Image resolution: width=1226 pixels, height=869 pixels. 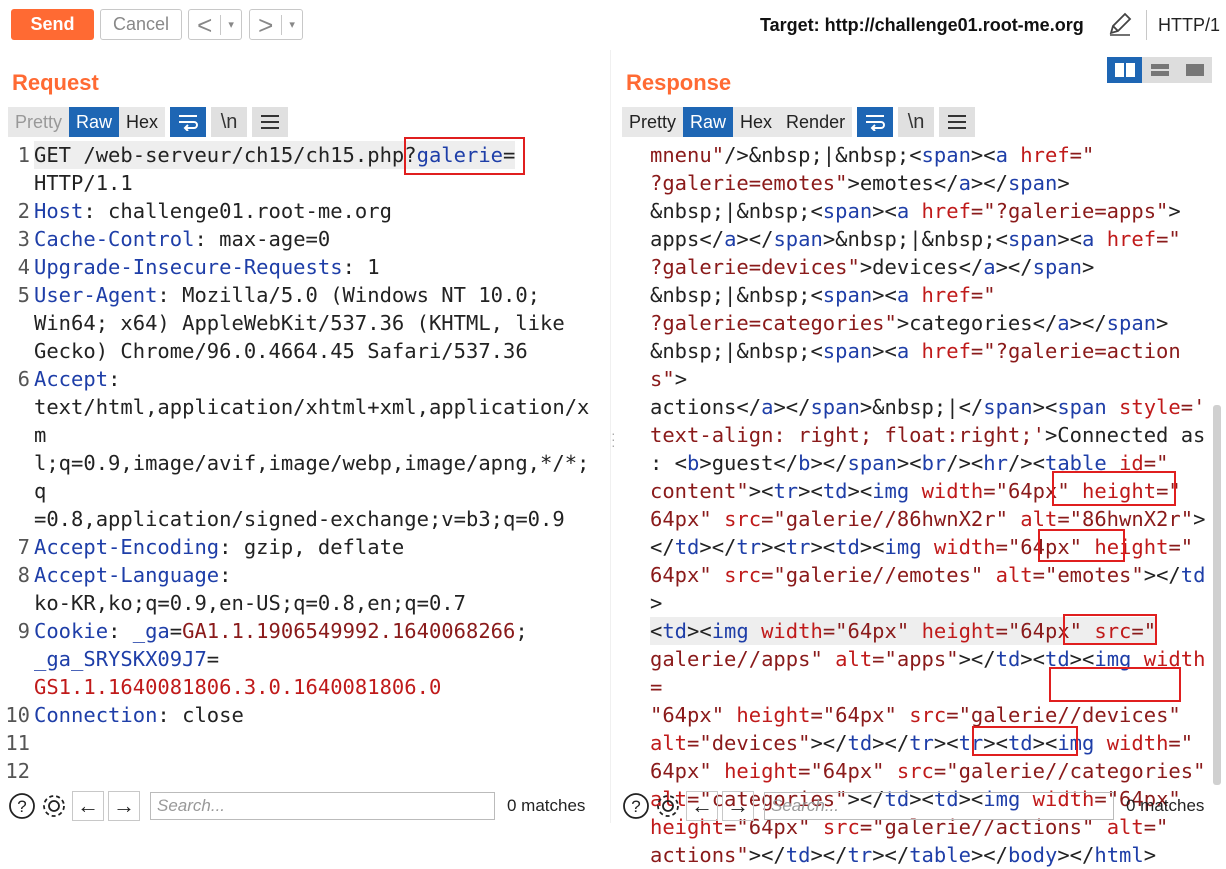 I want to click on code-token: >categories</, so click(x=977, y=323).